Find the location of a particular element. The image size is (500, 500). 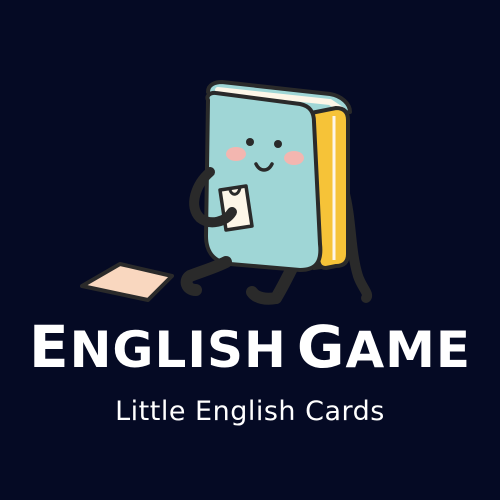

logo-title-word-1: ENGLISH is located at coordinates (157, 347).